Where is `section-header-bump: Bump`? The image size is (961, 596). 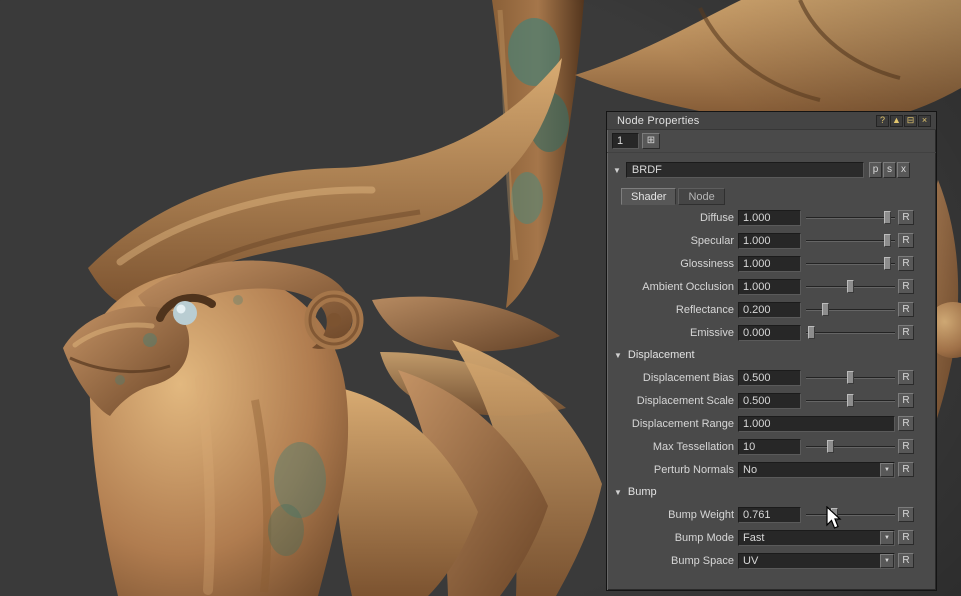 section-header-bump: Bump is located at coordinates (771, 492).